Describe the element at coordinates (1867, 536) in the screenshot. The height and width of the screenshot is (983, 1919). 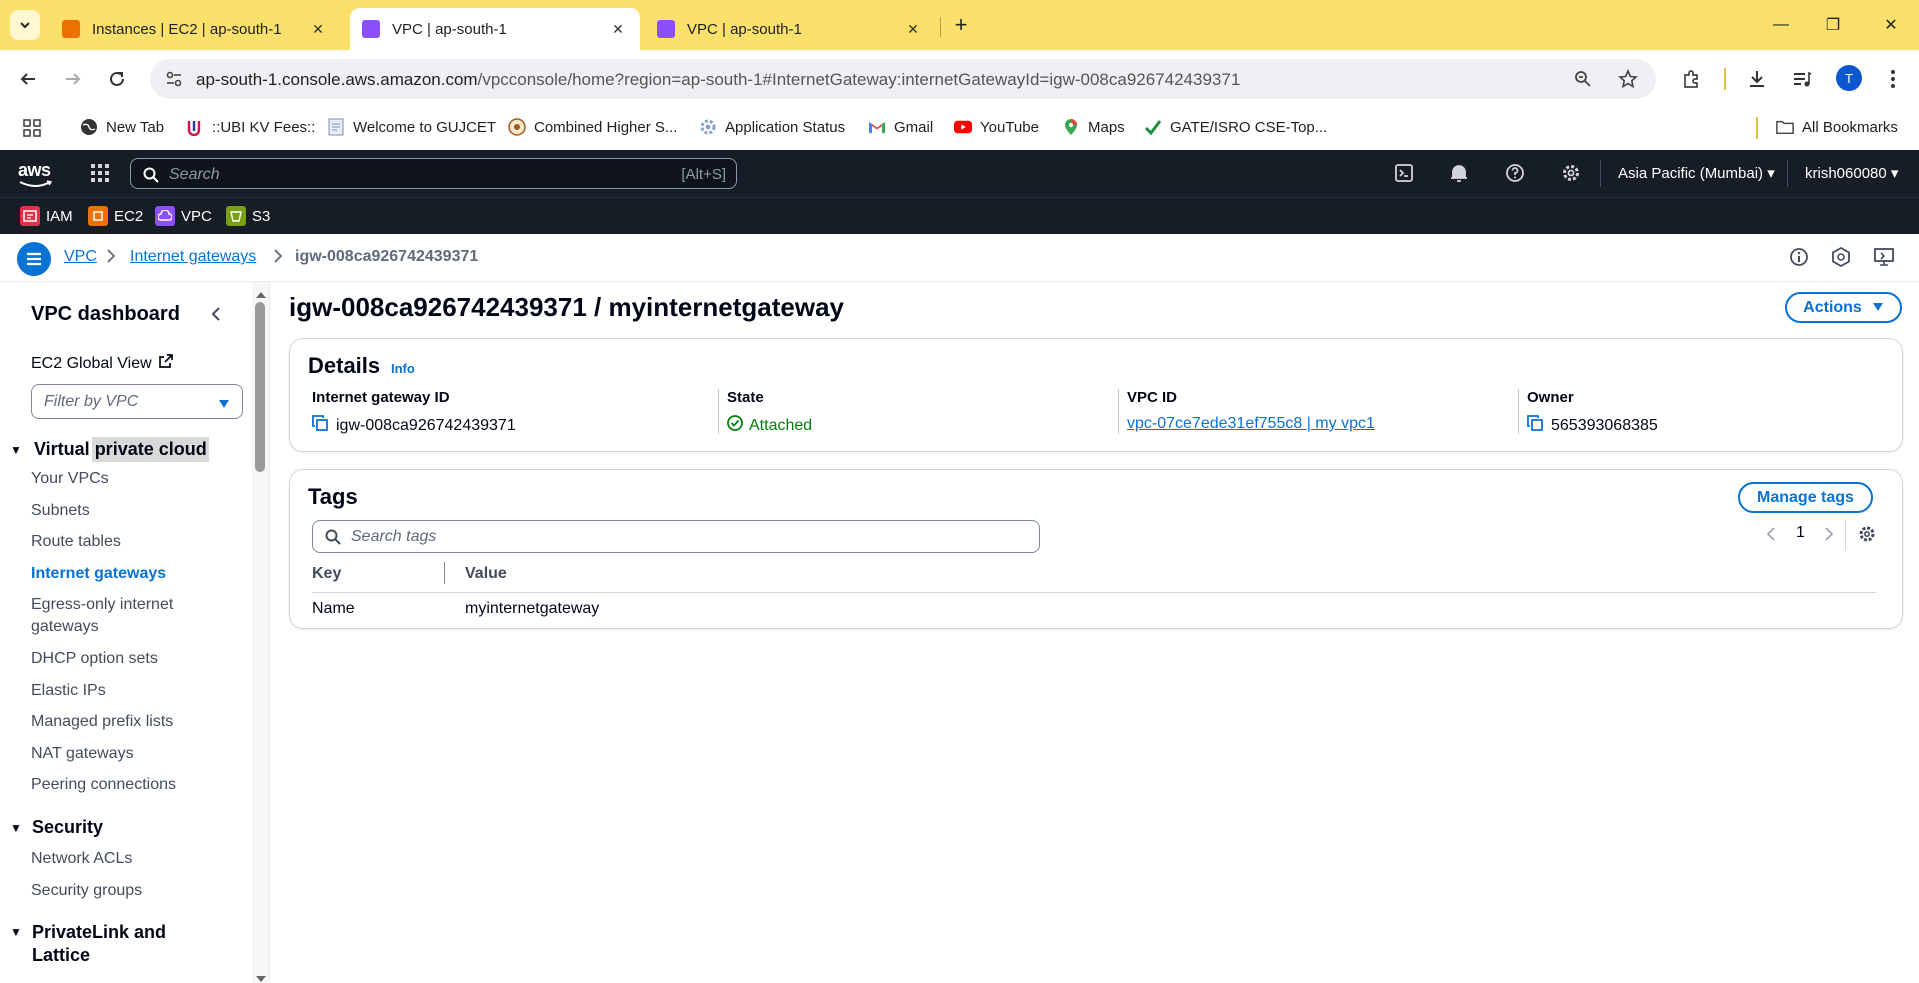
I see `table-preferences-gear-icon` at that location.